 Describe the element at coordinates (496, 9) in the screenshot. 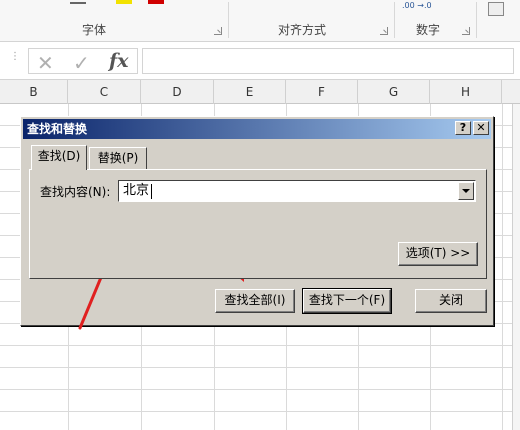

I see `styles-icon` at that location.